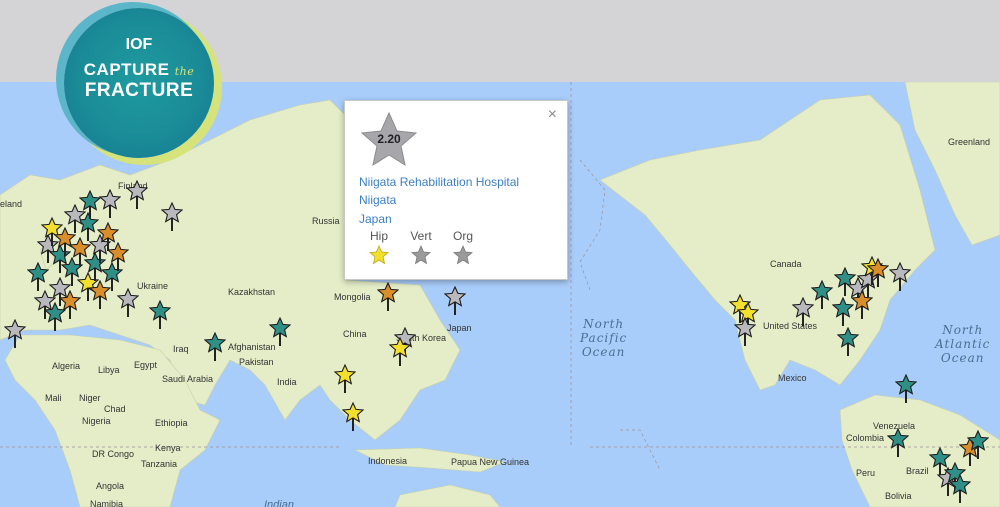 The image size is (1000, 507). What do you see at coordinates (107, 503) in the screenshot?
I see `label-namibia: Namibia` at bounding box center [107, 503].